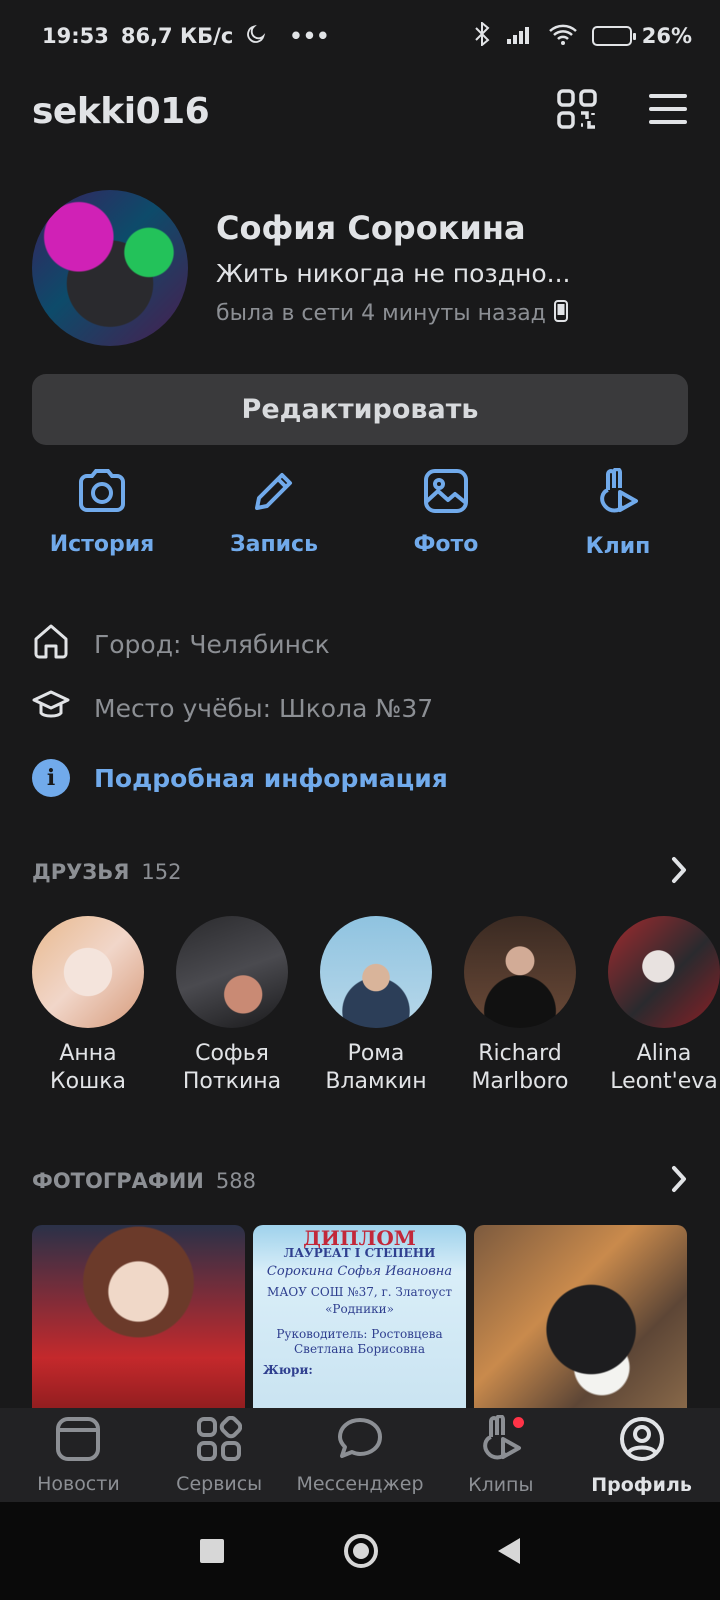 This screenshot has height=1600, width=720. What do you see at coordinates (613, 36) in the screenshot?
I see `battery-icon` at bounding box center [613, 36].